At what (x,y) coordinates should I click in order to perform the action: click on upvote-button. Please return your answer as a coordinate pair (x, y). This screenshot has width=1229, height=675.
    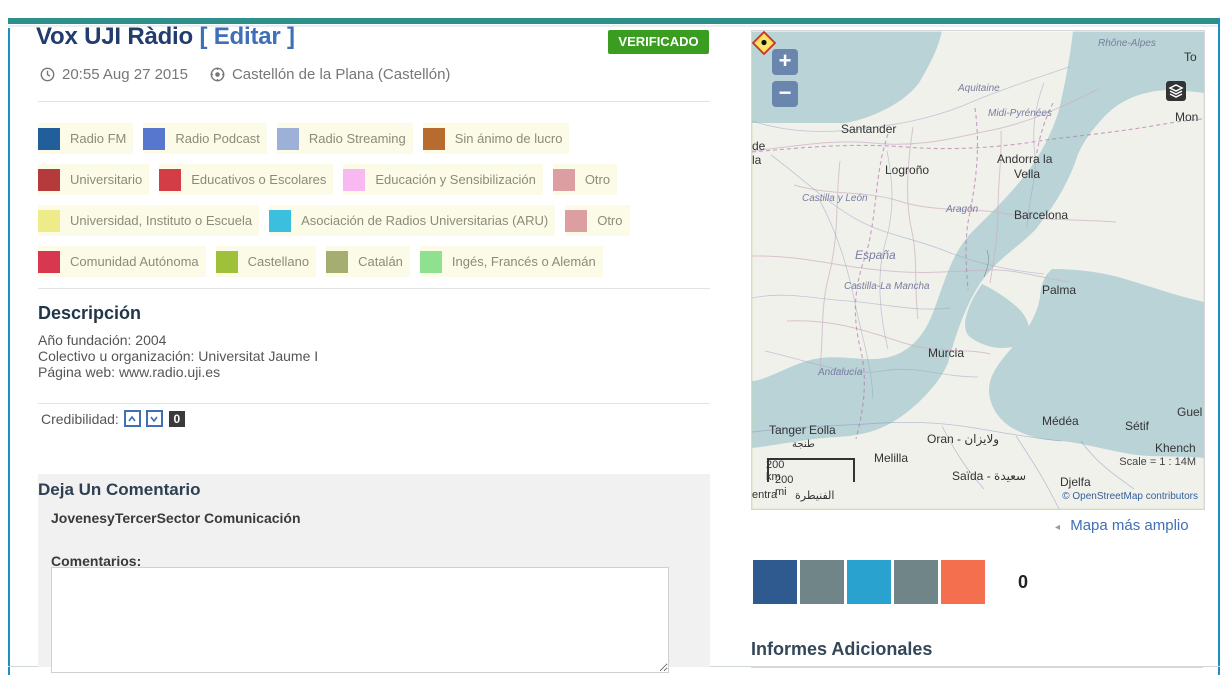
    Looking at the image, I should click on (132, 418).